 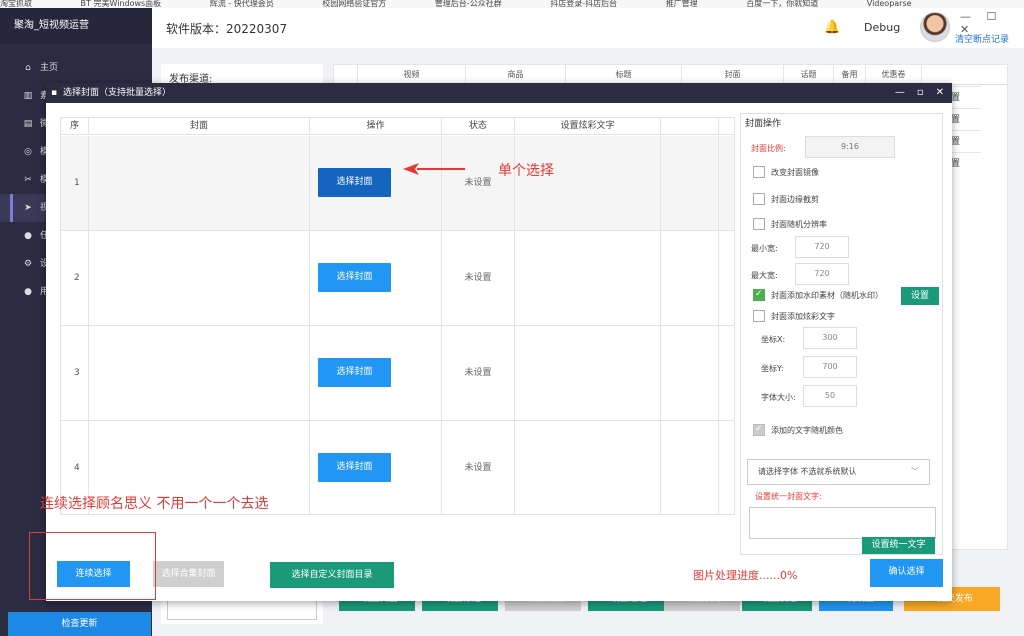 I want to click on table-header: 视频 商品 标题 封面 话题 备用 优惠卷, so click(x=670, y=75).